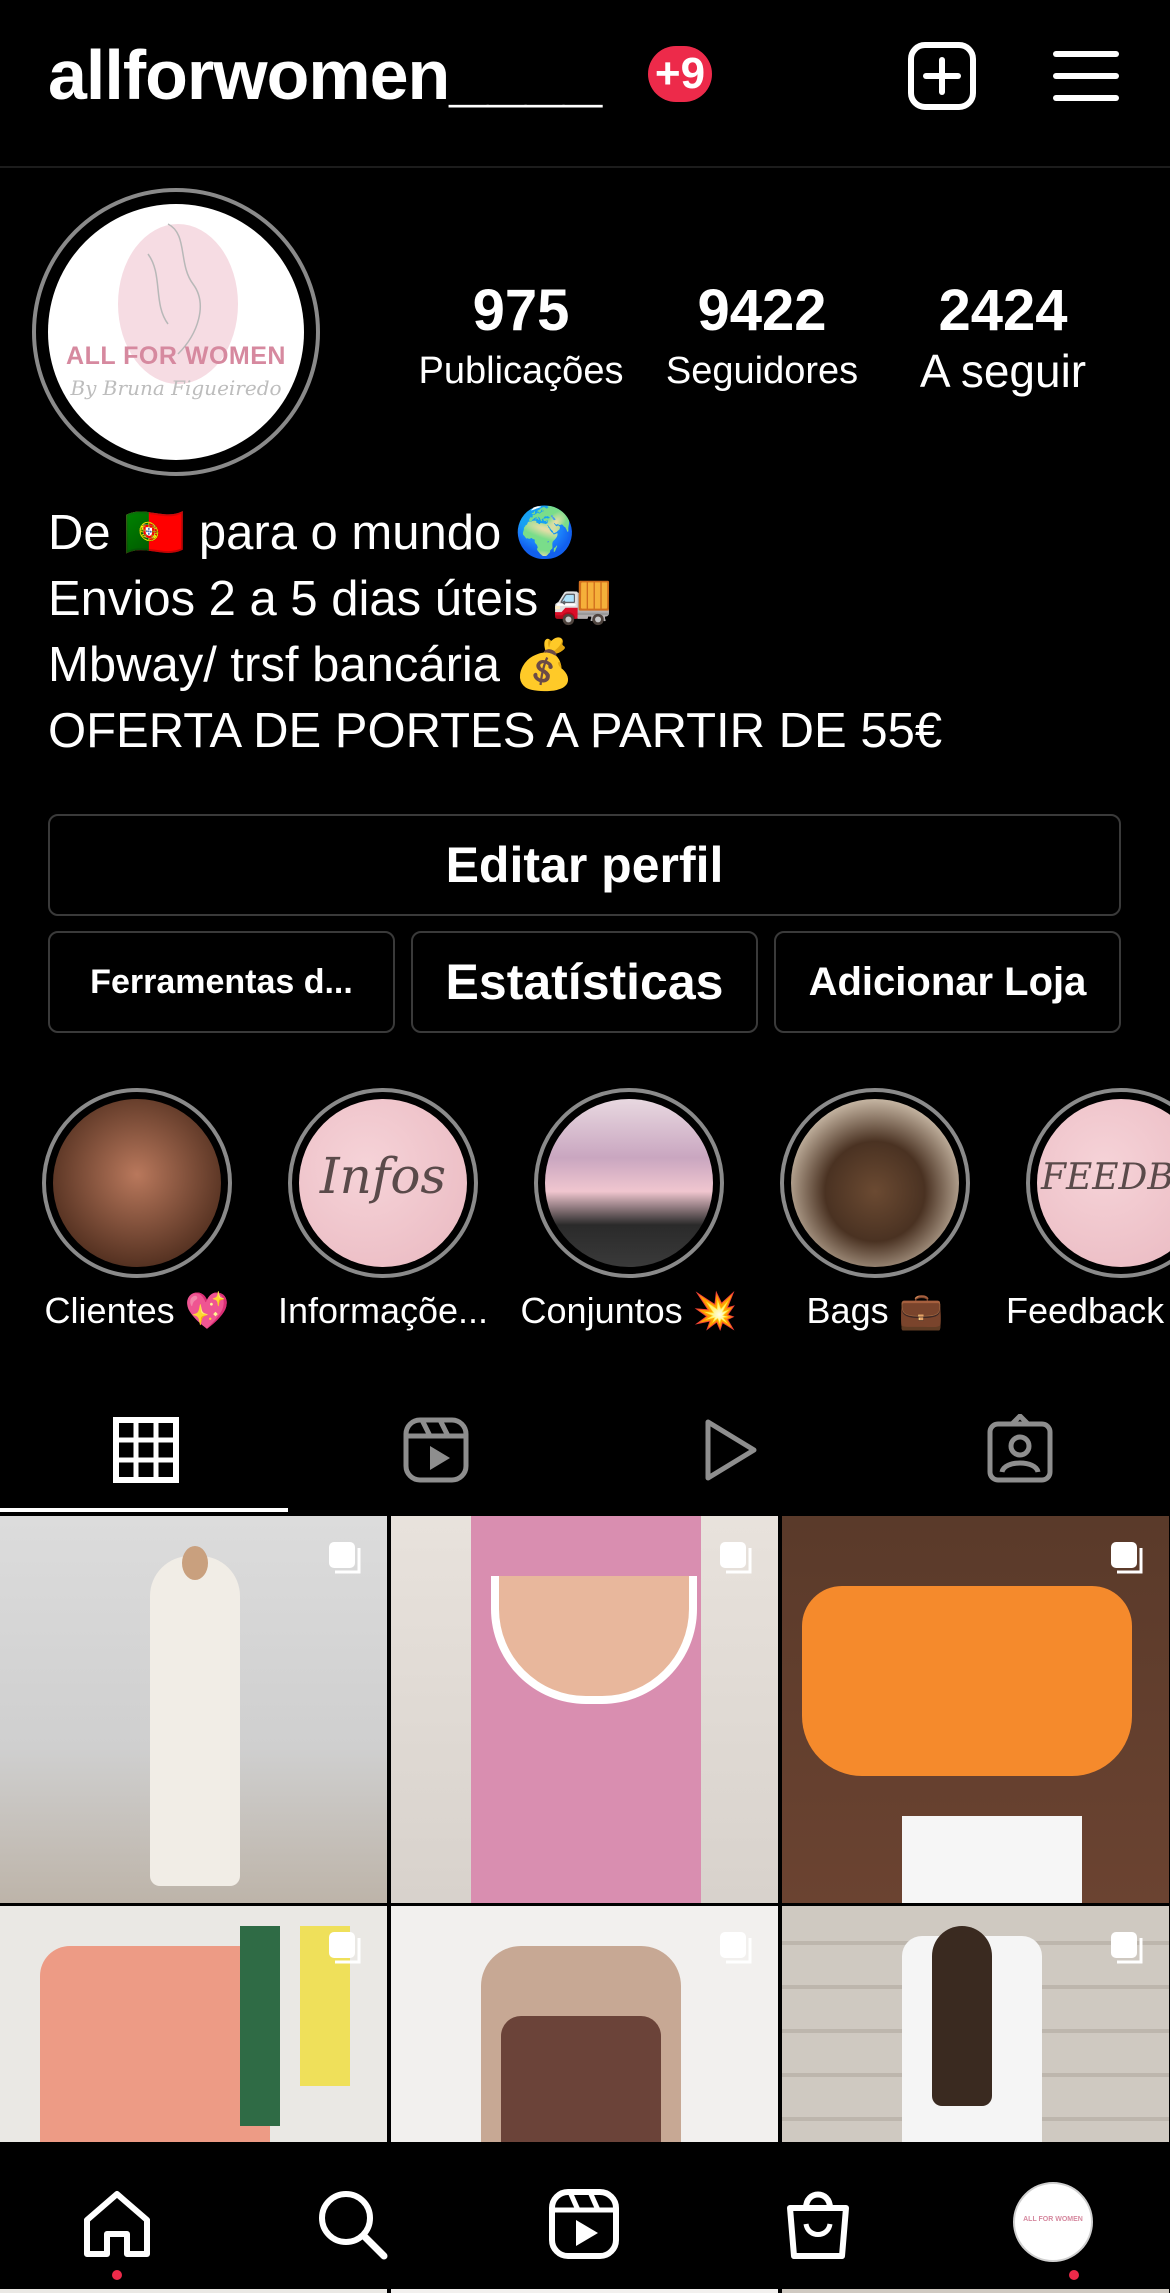  I want to click on edit-profile-button: Editar perfil, so click(584, 865).